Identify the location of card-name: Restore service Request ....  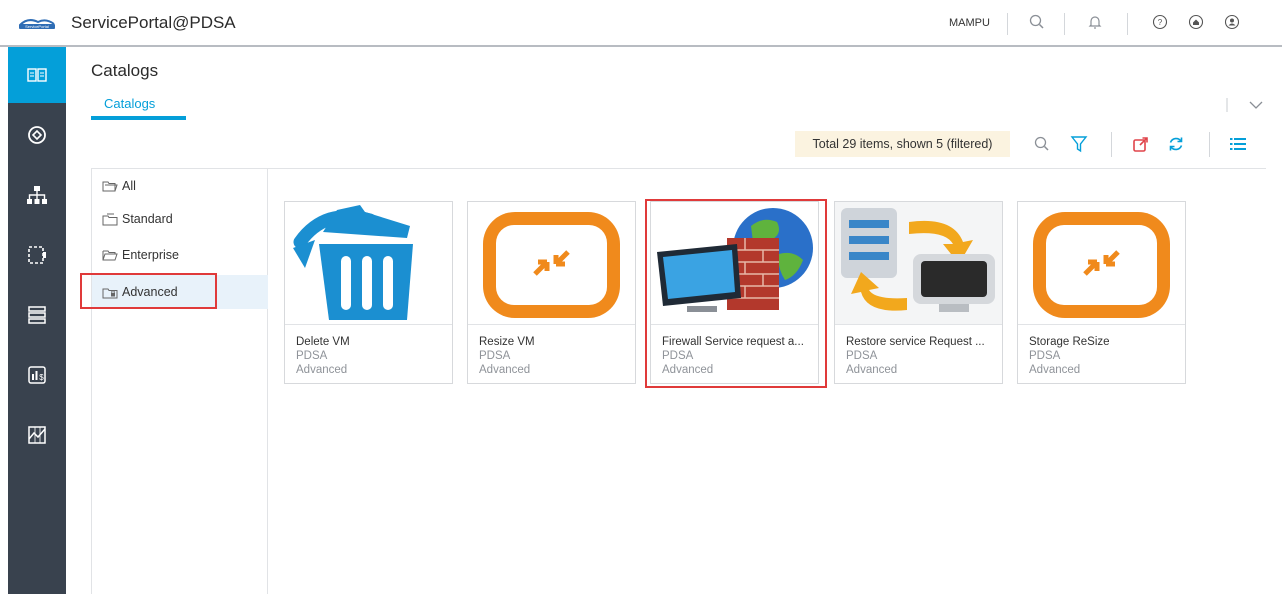
(915, 342).